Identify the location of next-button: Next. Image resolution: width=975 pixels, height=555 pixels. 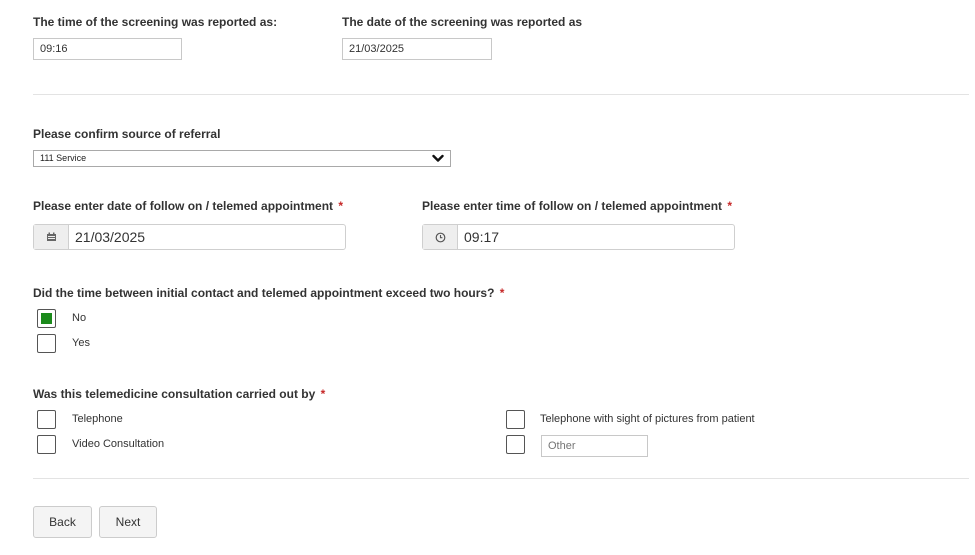
(128, 522).